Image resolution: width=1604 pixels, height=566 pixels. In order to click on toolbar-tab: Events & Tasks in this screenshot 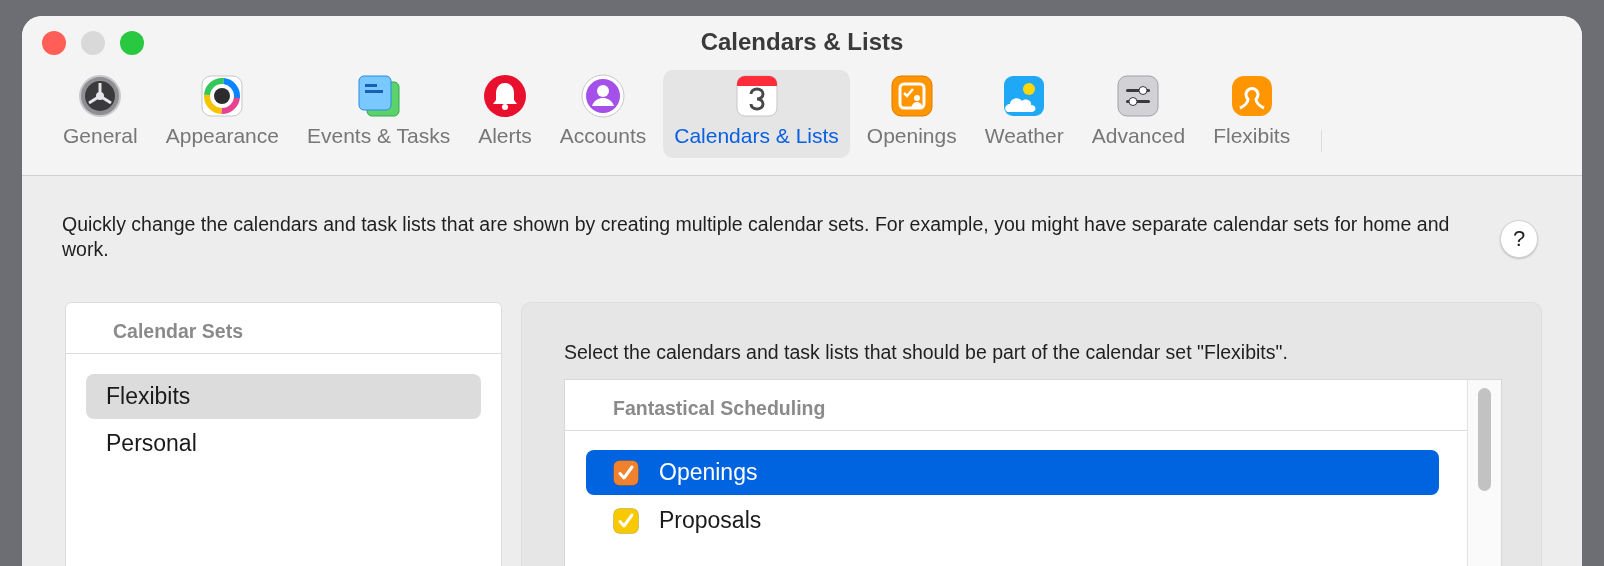, I will do `click(379, 114)`.